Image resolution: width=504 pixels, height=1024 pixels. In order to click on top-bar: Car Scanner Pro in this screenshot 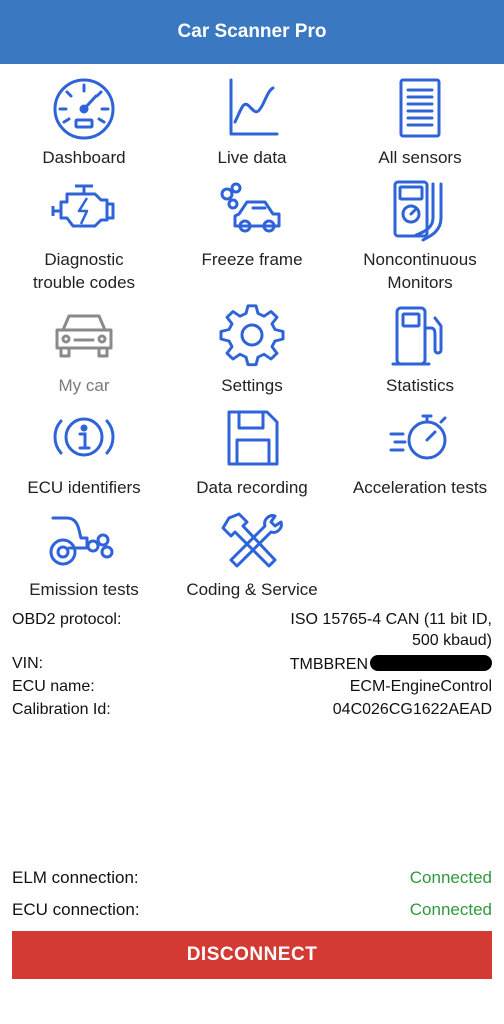, I will do `click(252, 32)`.